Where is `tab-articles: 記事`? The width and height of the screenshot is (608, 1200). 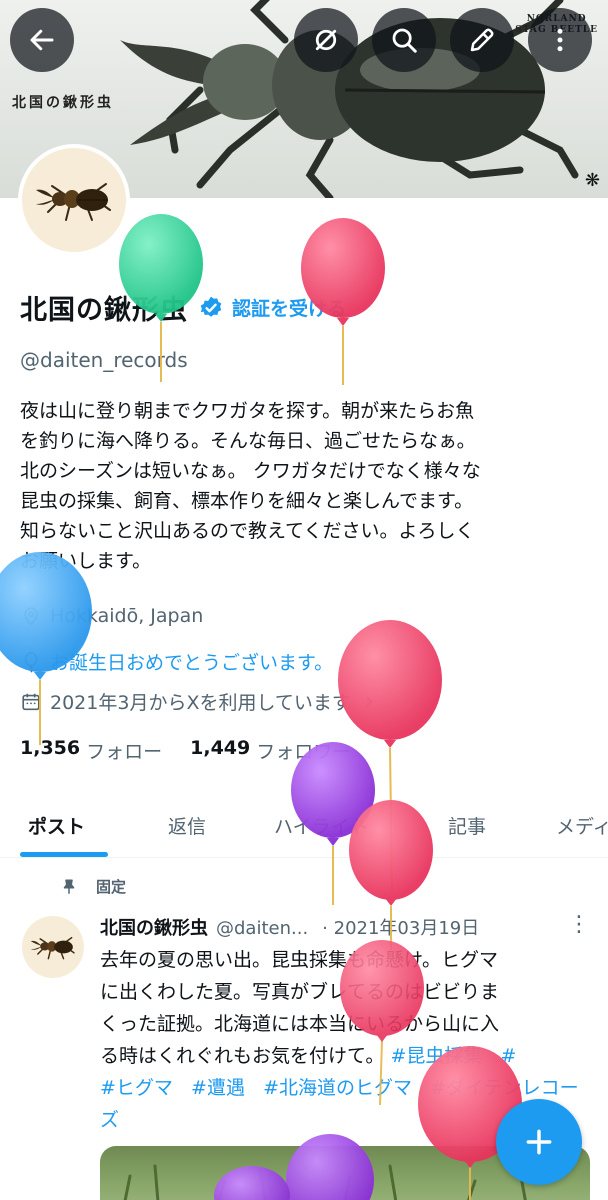 tab-articles: 記事 is located at coordinates (467, 825).